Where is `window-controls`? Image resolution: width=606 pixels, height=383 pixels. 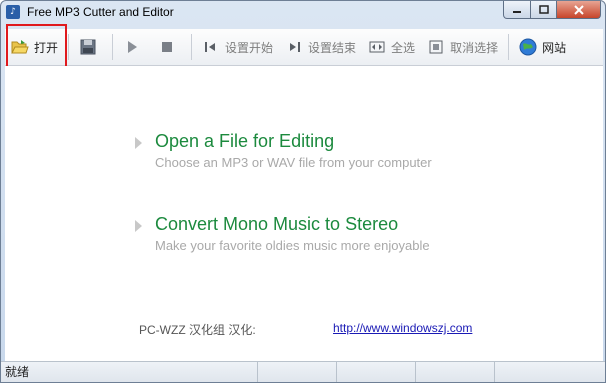
window-controls is located at coordinates (552, 10).